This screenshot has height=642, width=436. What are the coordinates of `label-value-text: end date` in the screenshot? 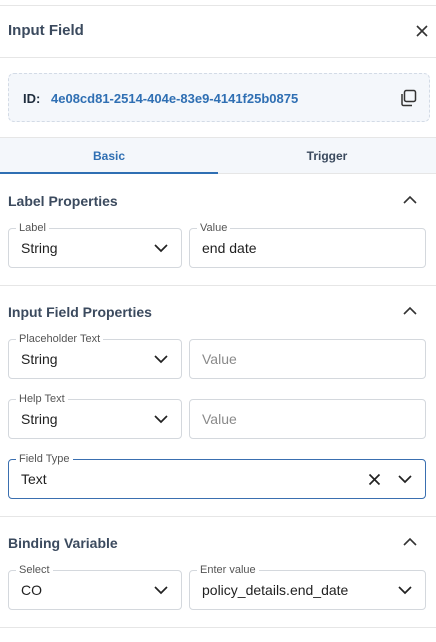 It's located at (229, 248).